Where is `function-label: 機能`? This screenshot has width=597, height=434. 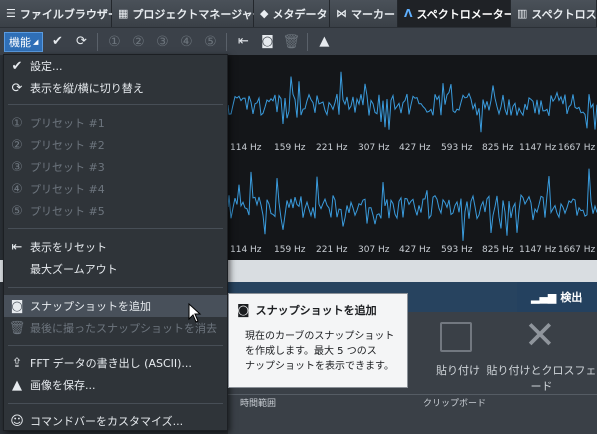
function-label: 機能 is located at coordinates (20, 42).